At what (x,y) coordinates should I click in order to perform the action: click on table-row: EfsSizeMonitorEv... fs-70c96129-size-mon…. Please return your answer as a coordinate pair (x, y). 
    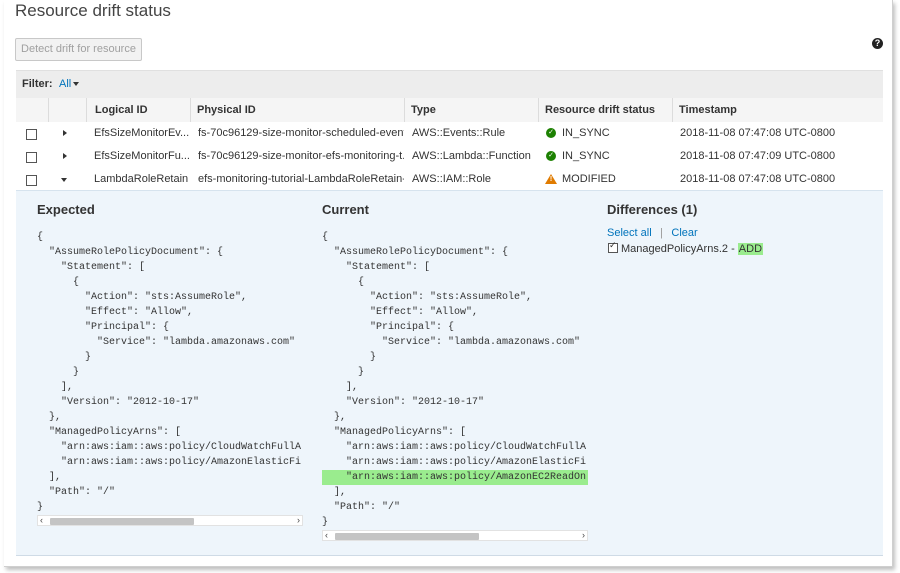
    Looking at the image, I should click on (449, 134).